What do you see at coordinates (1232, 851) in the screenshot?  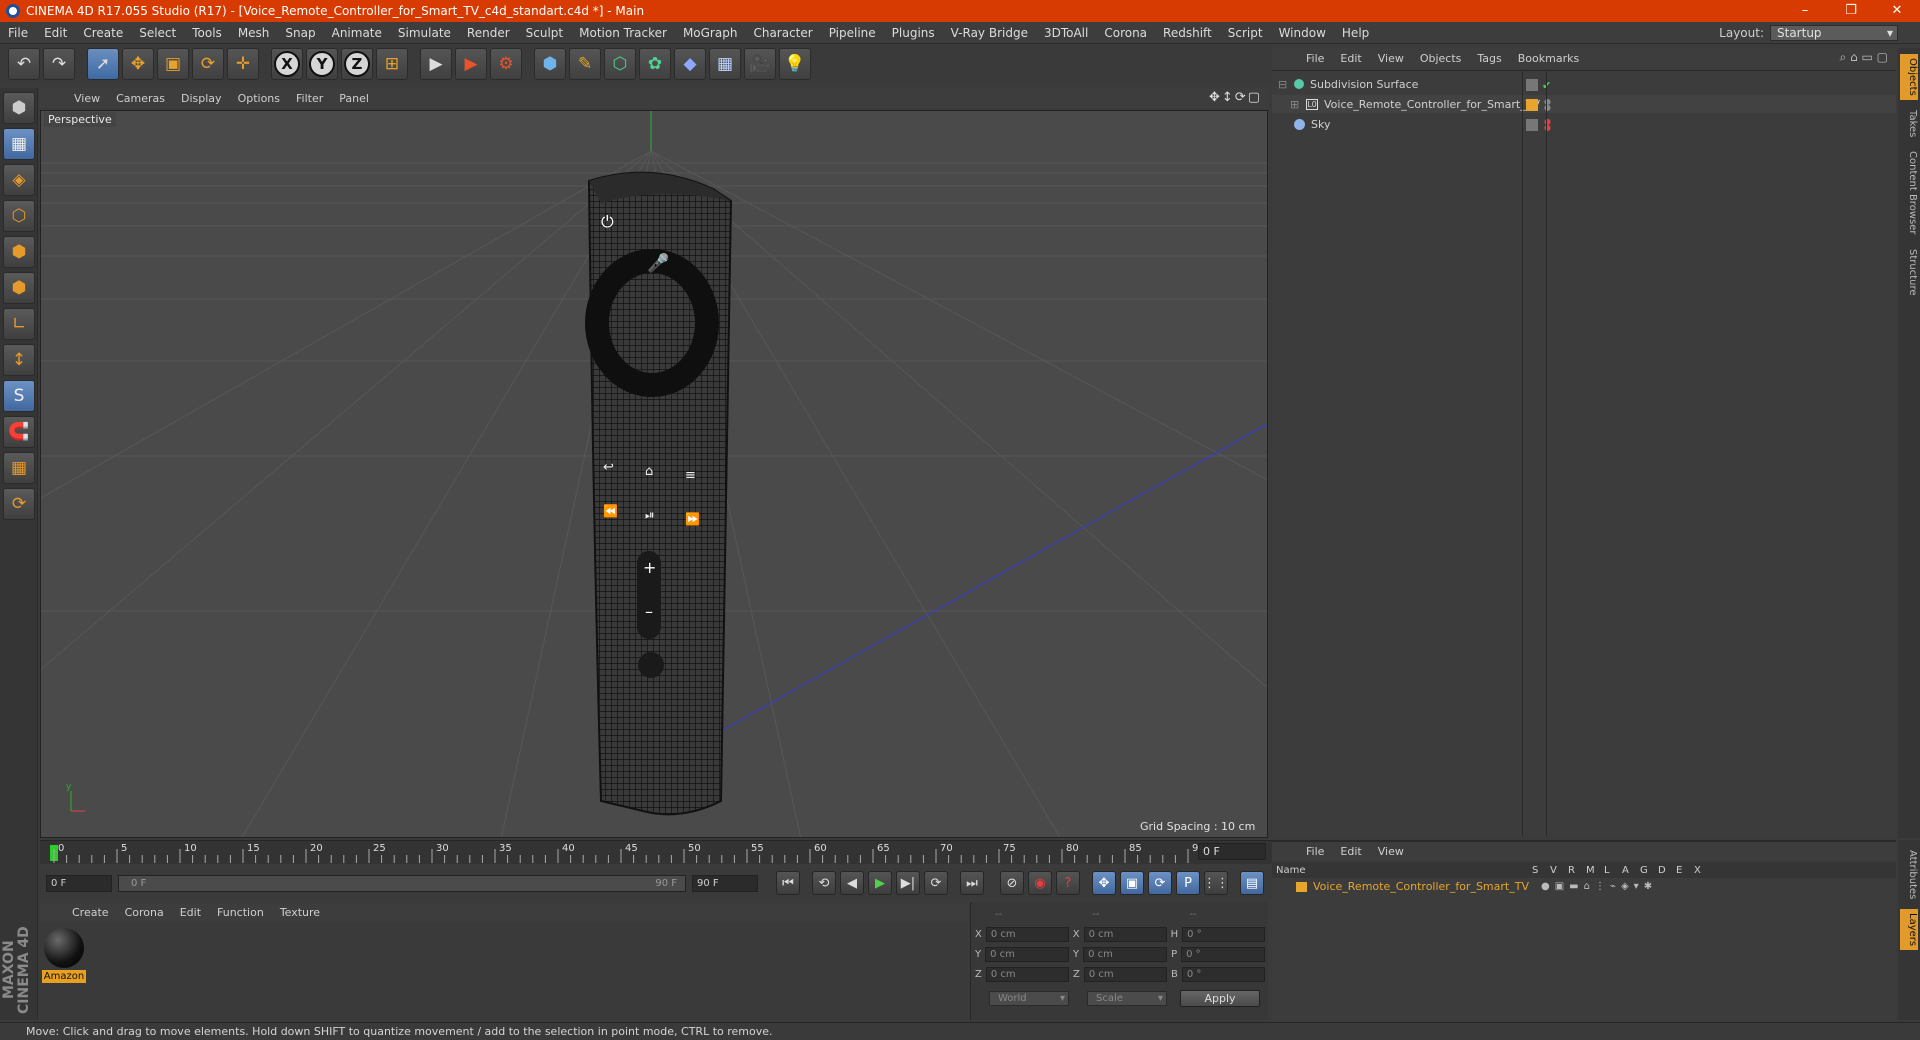 I see `current-frame-field: 0 F` at bounding box center [1232, 851].